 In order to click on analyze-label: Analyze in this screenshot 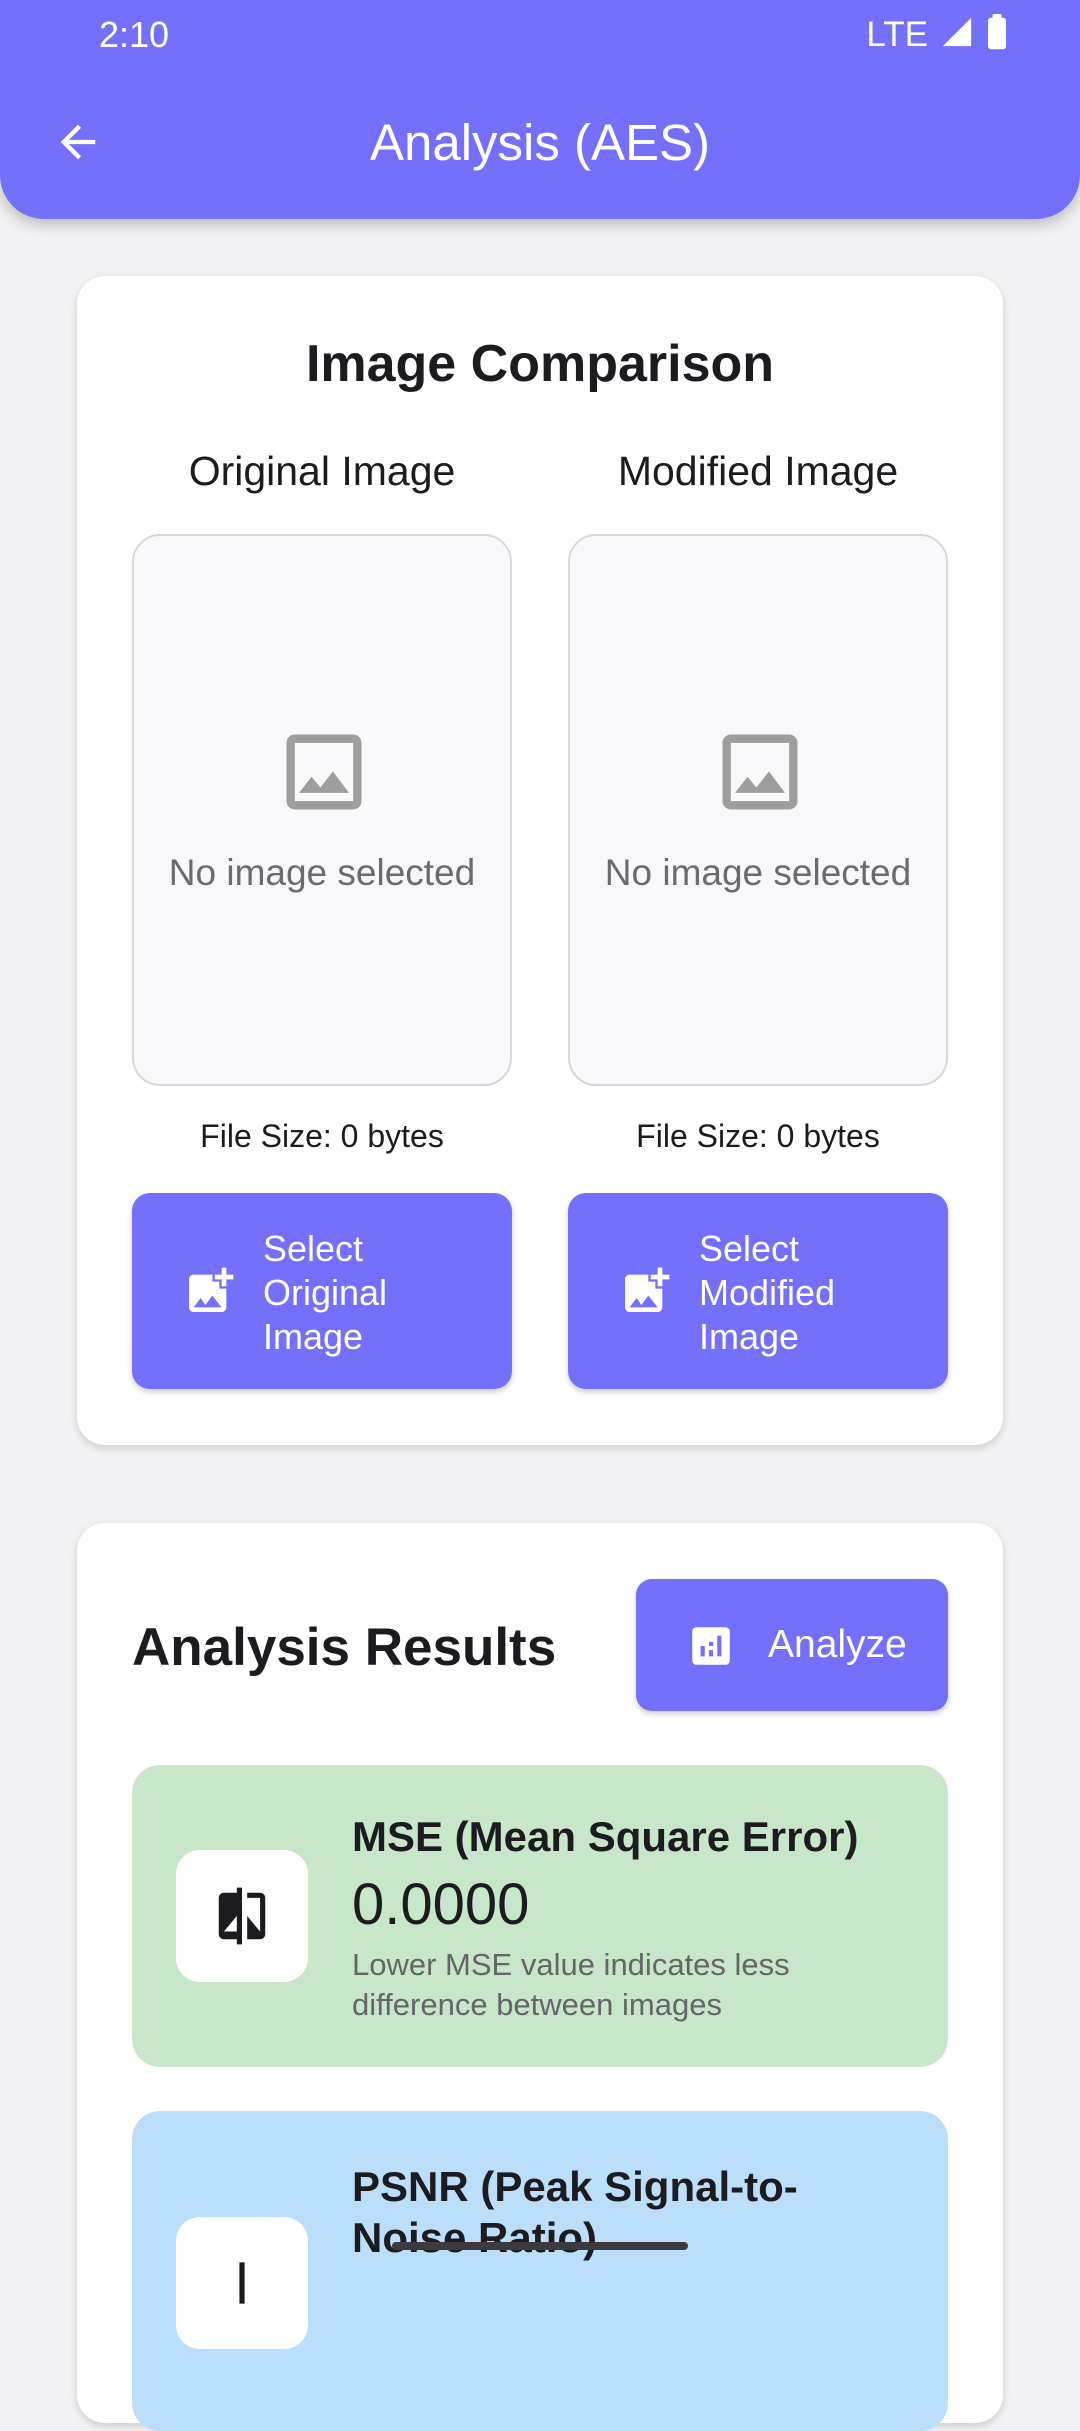, I will do `click(837, 1644)`.